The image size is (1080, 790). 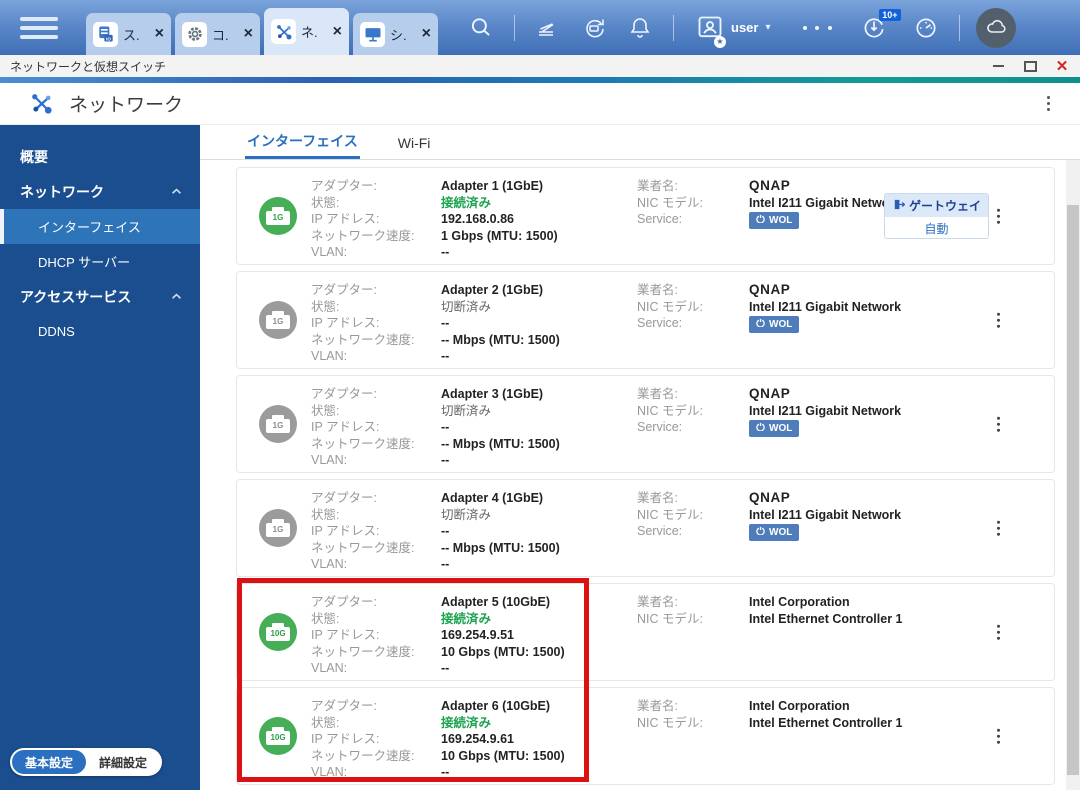 I want to click on gateway-label: ゲートウェイ, so click(x=944, y=206).